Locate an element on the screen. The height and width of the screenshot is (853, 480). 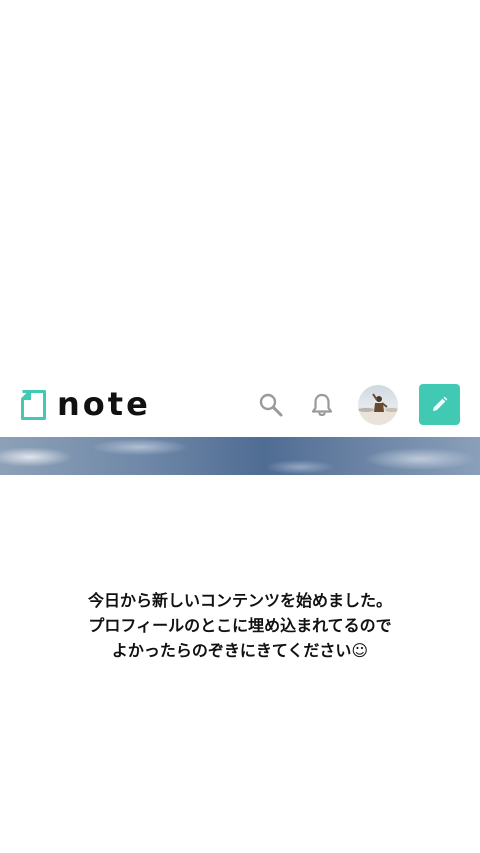
note-header: note is located at coordinates (240, 405).